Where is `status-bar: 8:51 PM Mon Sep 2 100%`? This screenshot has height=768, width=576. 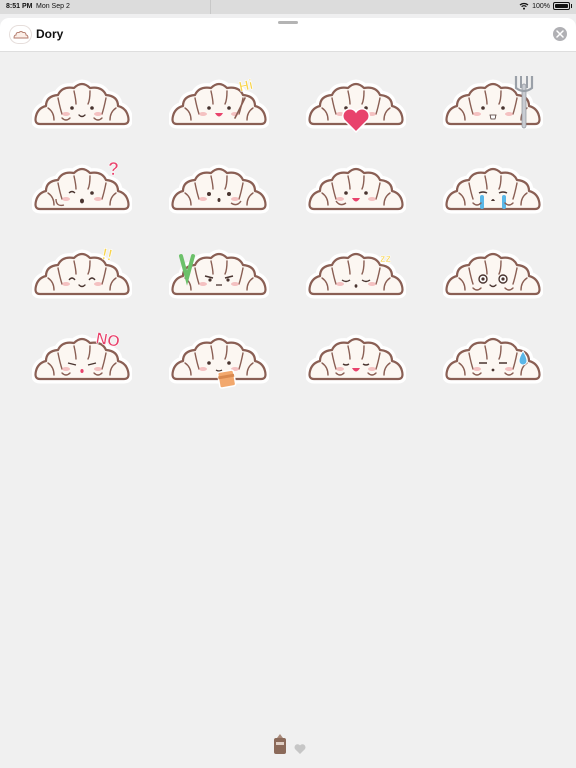
status-bar: 8:51 PM Mon Sep 2 100% is located at coordinates (288, 7).